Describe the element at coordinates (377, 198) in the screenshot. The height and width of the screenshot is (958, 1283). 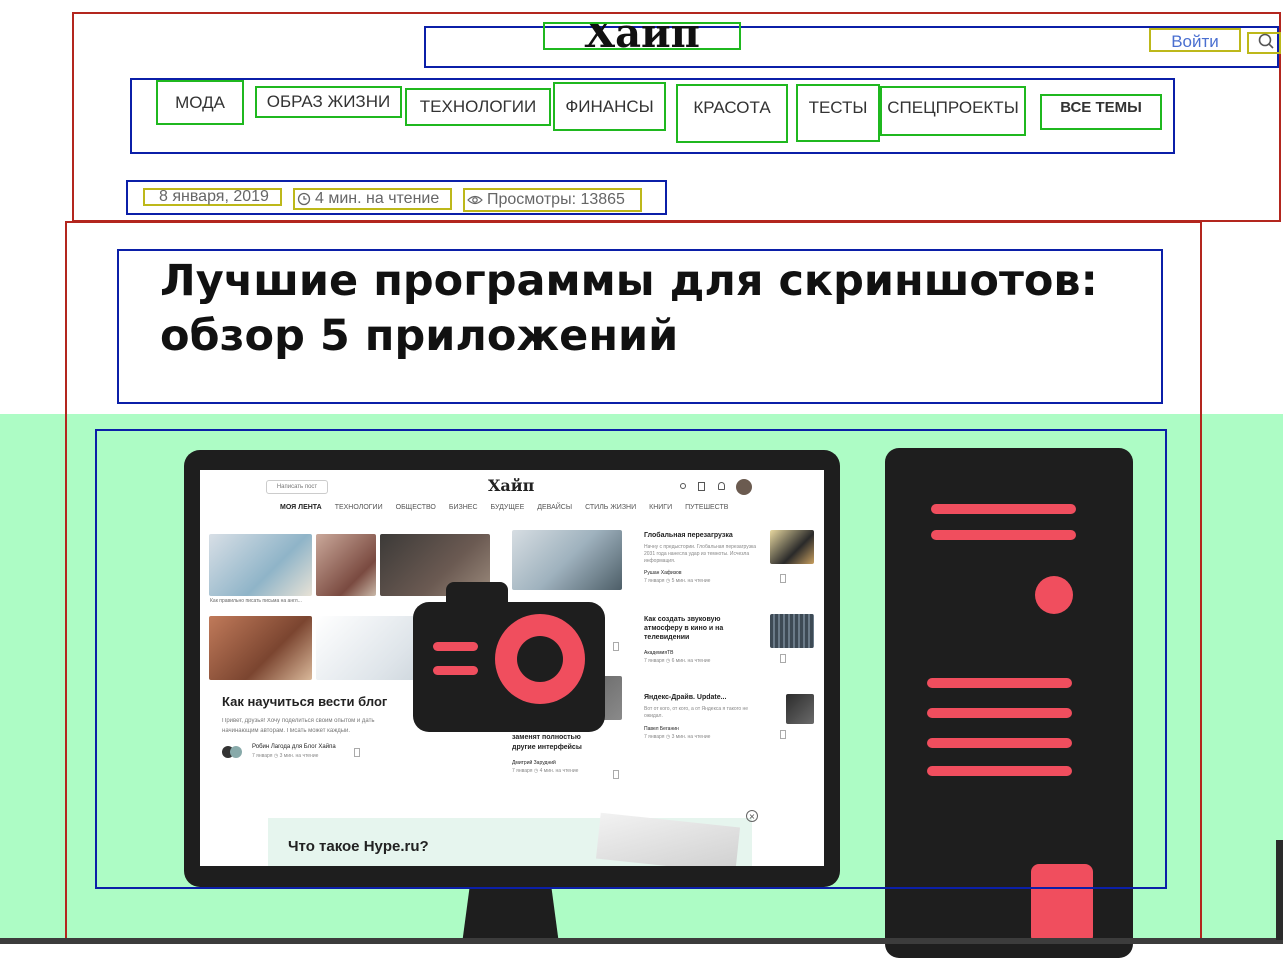
I see `read-time-text: 4 мин. на чтение` at that location.